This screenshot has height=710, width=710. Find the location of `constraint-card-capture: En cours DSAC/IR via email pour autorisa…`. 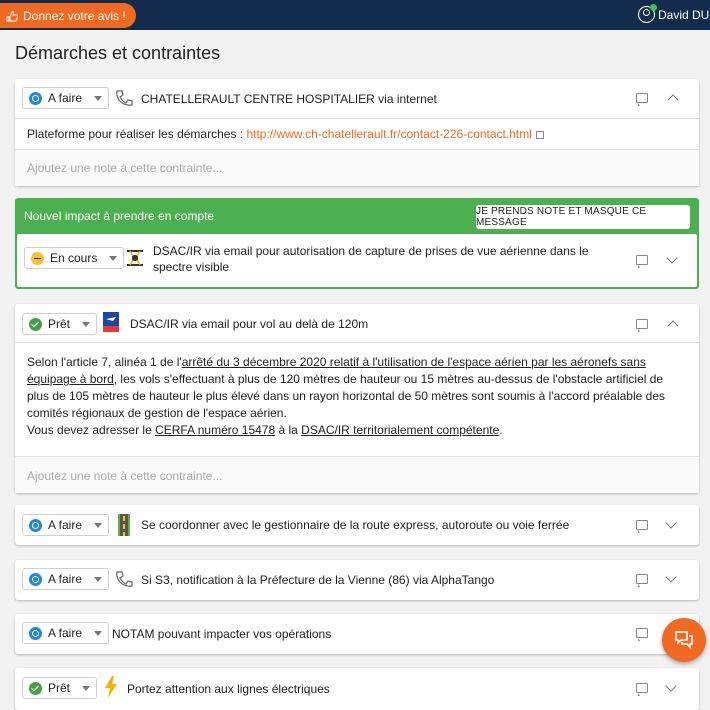

constraint-card-capture: En cours DSAC/IR via email pour autorisa… is located at coordinates (357, 260).